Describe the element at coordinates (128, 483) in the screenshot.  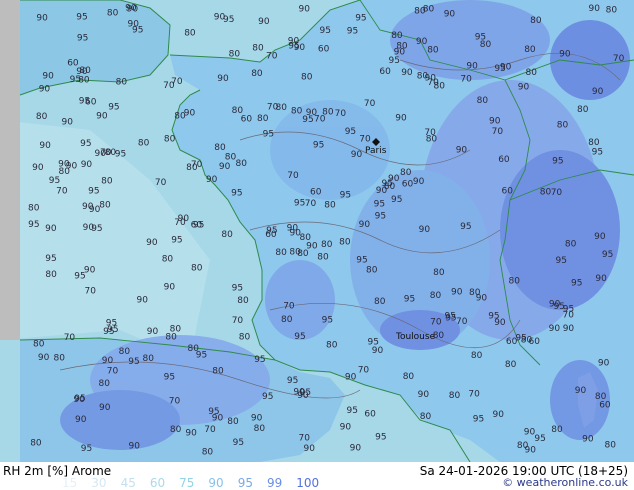
I see `legend-value-45: 45` at that location.